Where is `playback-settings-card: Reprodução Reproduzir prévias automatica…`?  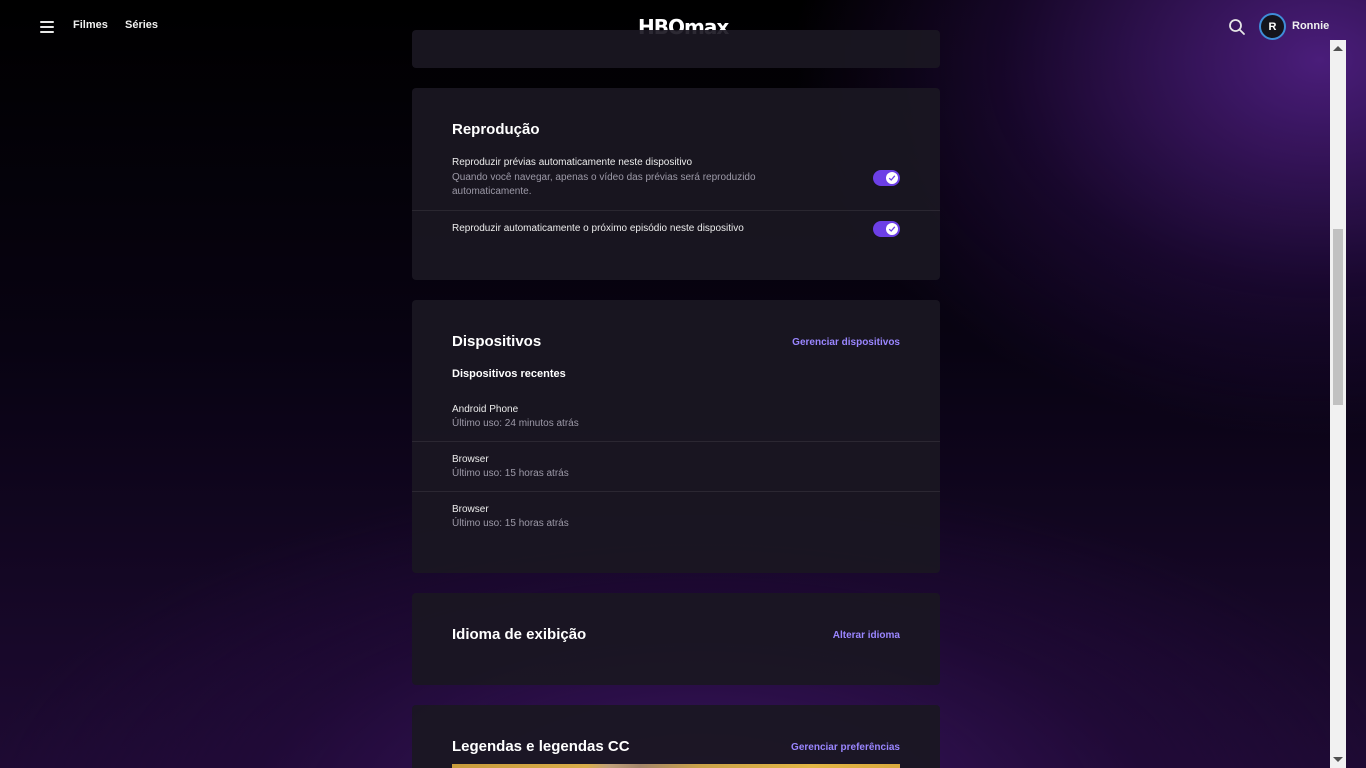
playback-settings-card: Reprodução Reproduzir prévias automatica… is located at coordinates (676, 184).